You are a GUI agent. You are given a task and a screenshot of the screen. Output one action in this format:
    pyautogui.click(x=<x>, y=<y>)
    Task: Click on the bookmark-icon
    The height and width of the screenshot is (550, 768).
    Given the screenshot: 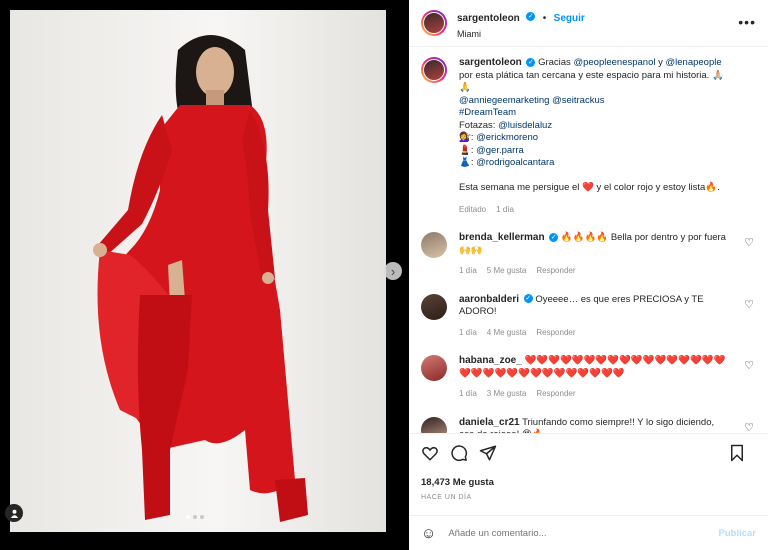 What is the action you would take?
    pyautogui.click(x=737, y=455)
    